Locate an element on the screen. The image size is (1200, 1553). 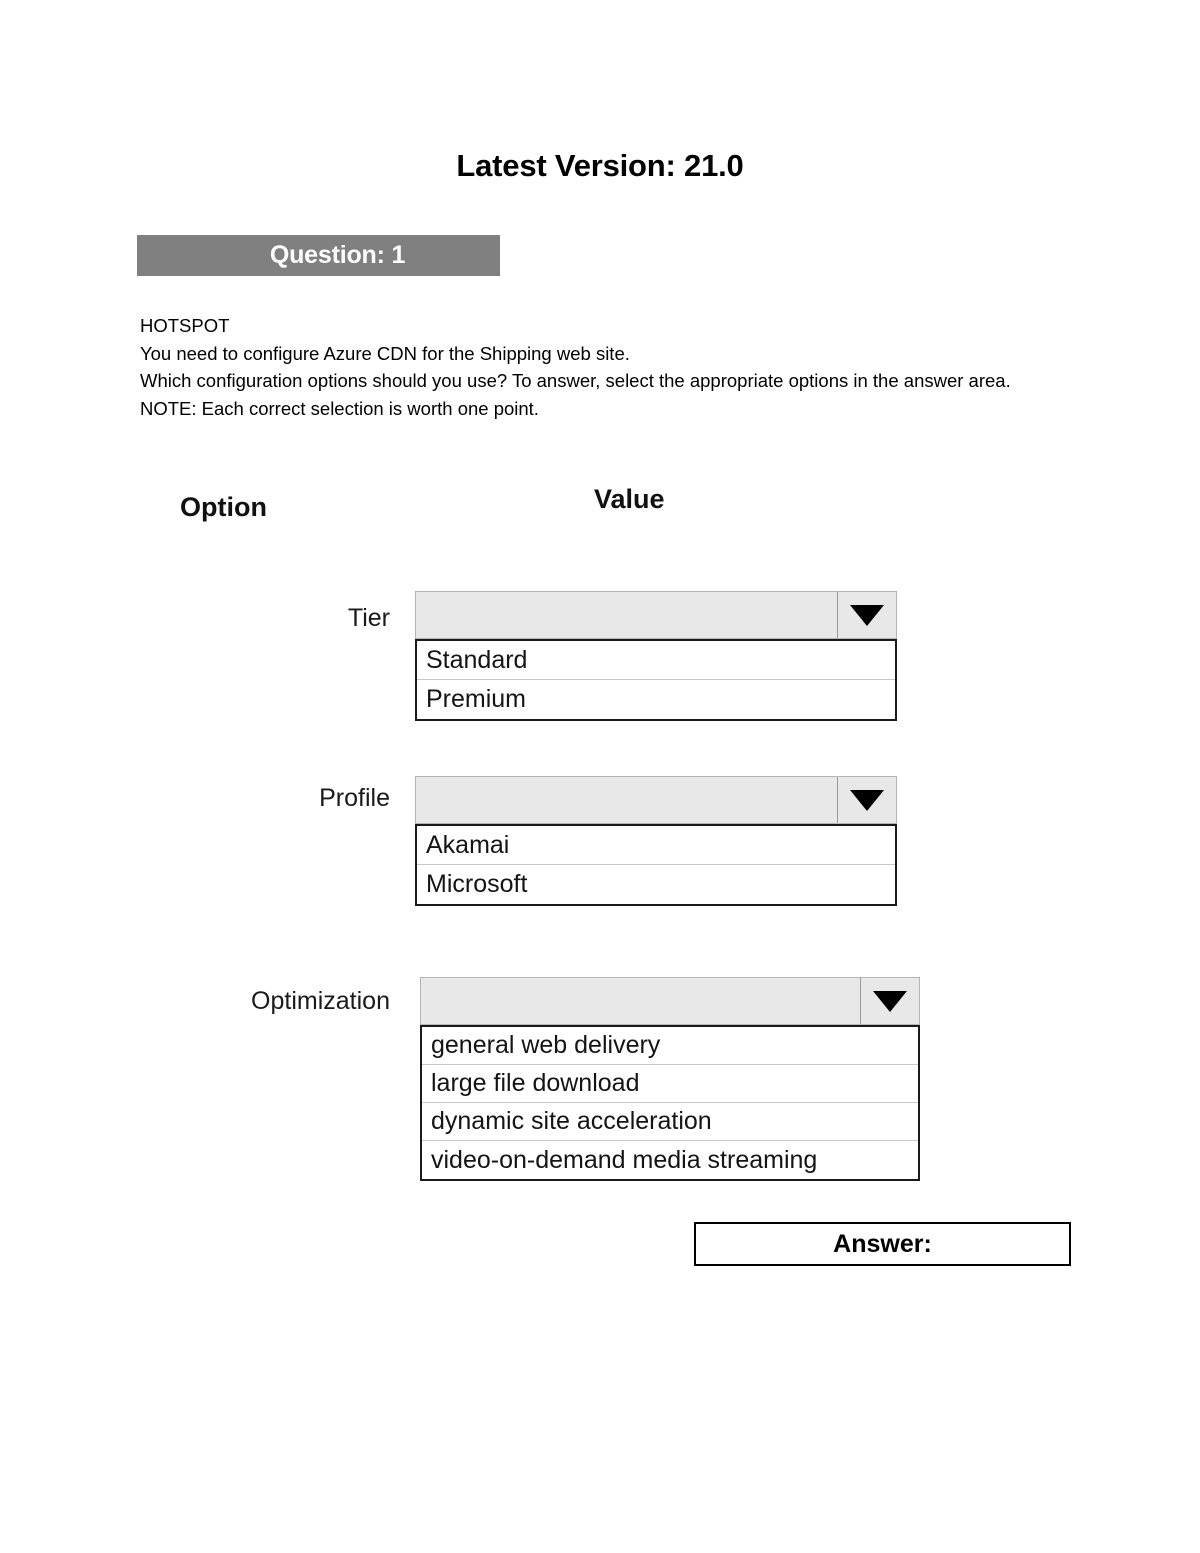
dropdown-tier-control is located at coordinates (656, 615).